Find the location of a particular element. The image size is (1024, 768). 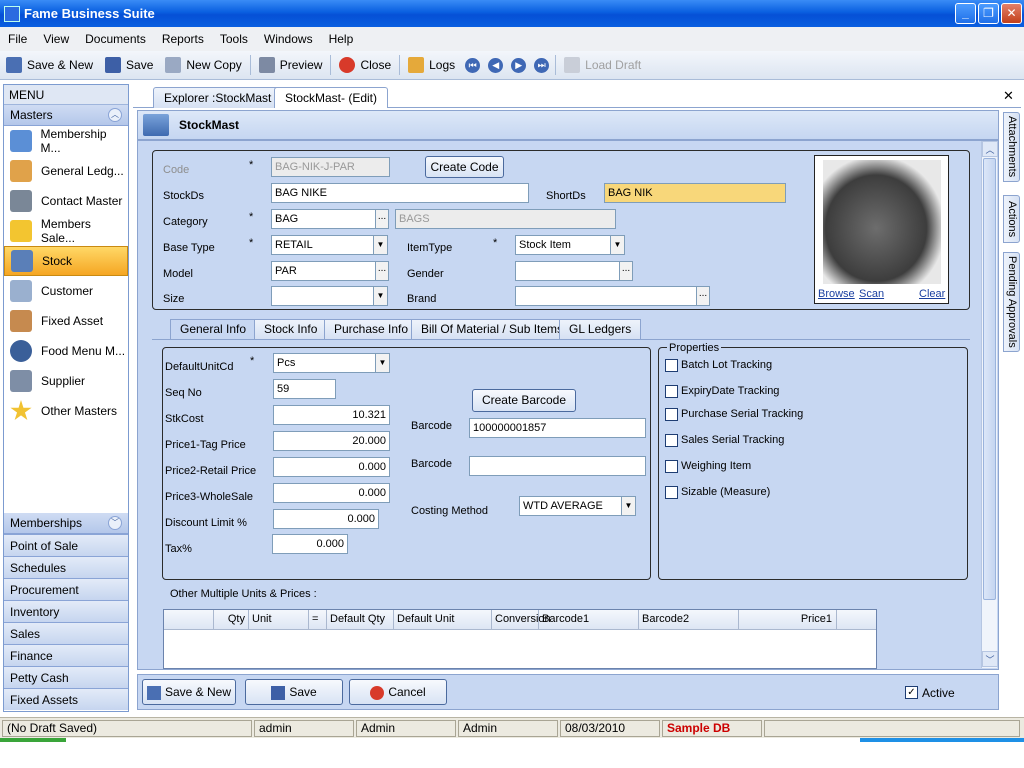

nav-finance: Finance is located at coordinates (66, 655).